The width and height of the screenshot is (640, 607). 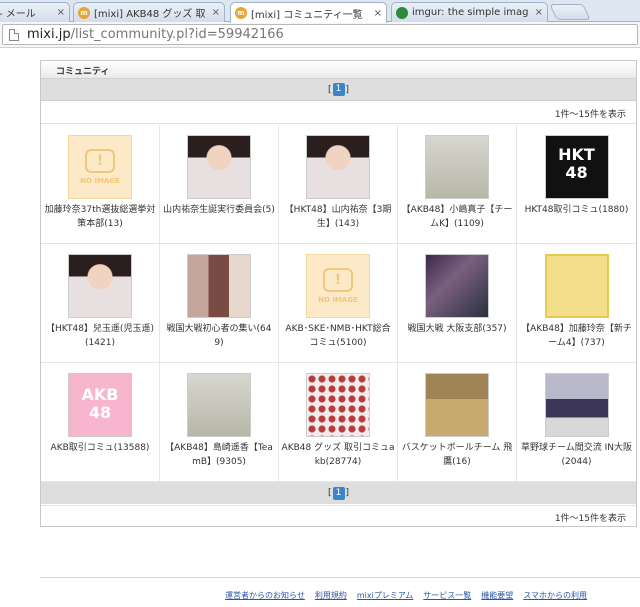 I want to click on logo-text: HKT, so click(x=576, y=154).